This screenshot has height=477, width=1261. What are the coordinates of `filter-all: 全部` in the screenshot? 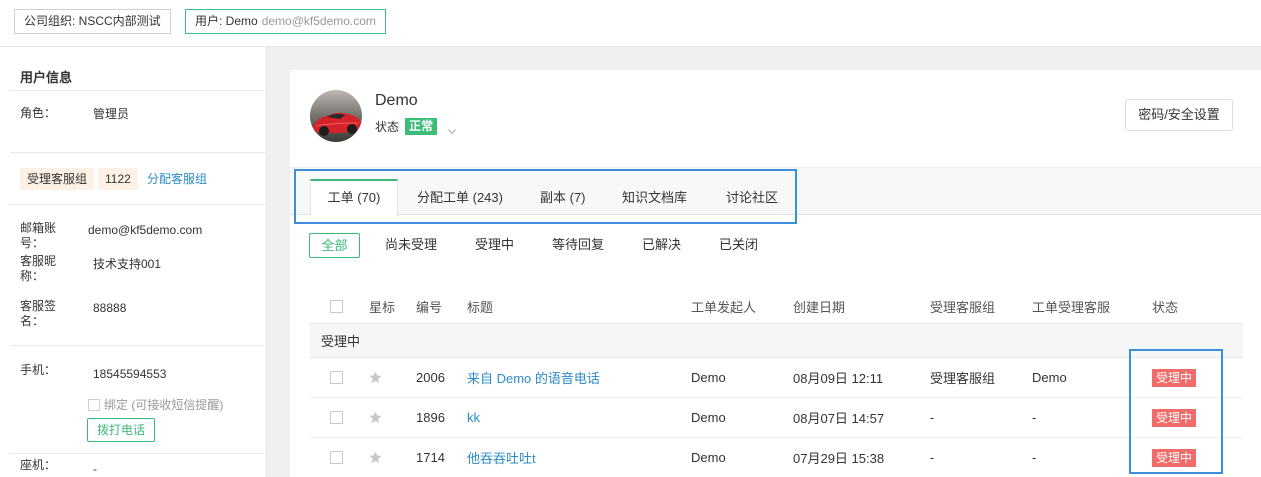 It's located at (334, 245).